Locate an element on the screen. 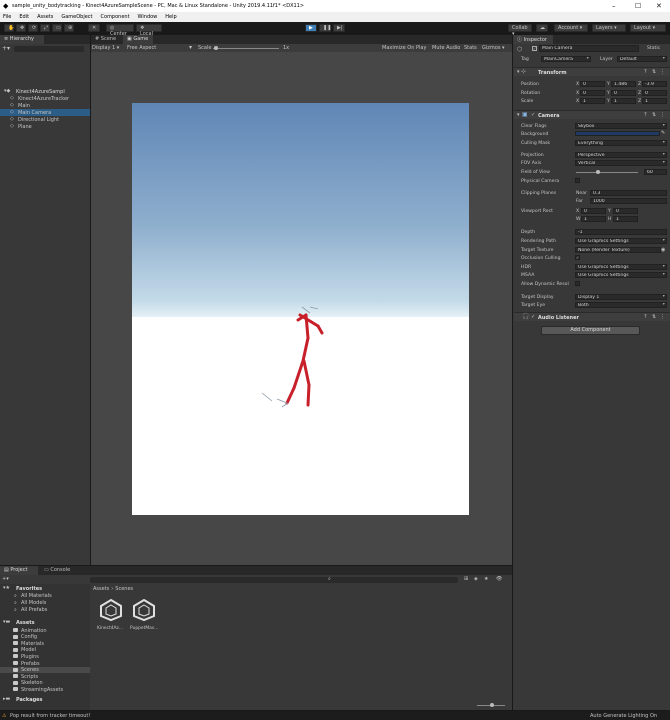 This screenshot has height=720, width=670. scale-tool-button: ⤢ is located at coordinates (45, 28).